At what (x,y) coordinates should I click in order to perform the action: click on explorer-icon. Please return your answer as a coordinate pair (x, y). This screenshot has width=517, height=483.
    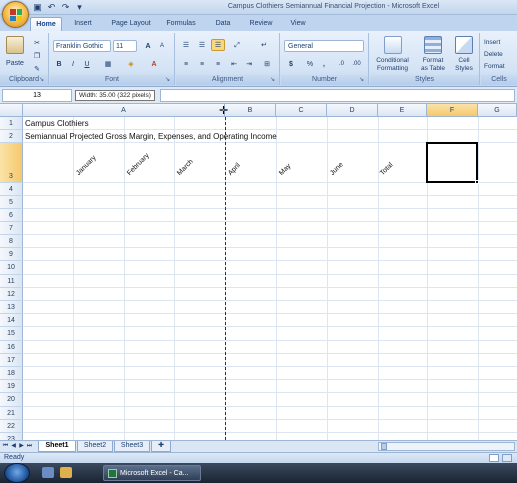
    Looking at the image, I should click on (66, 472).